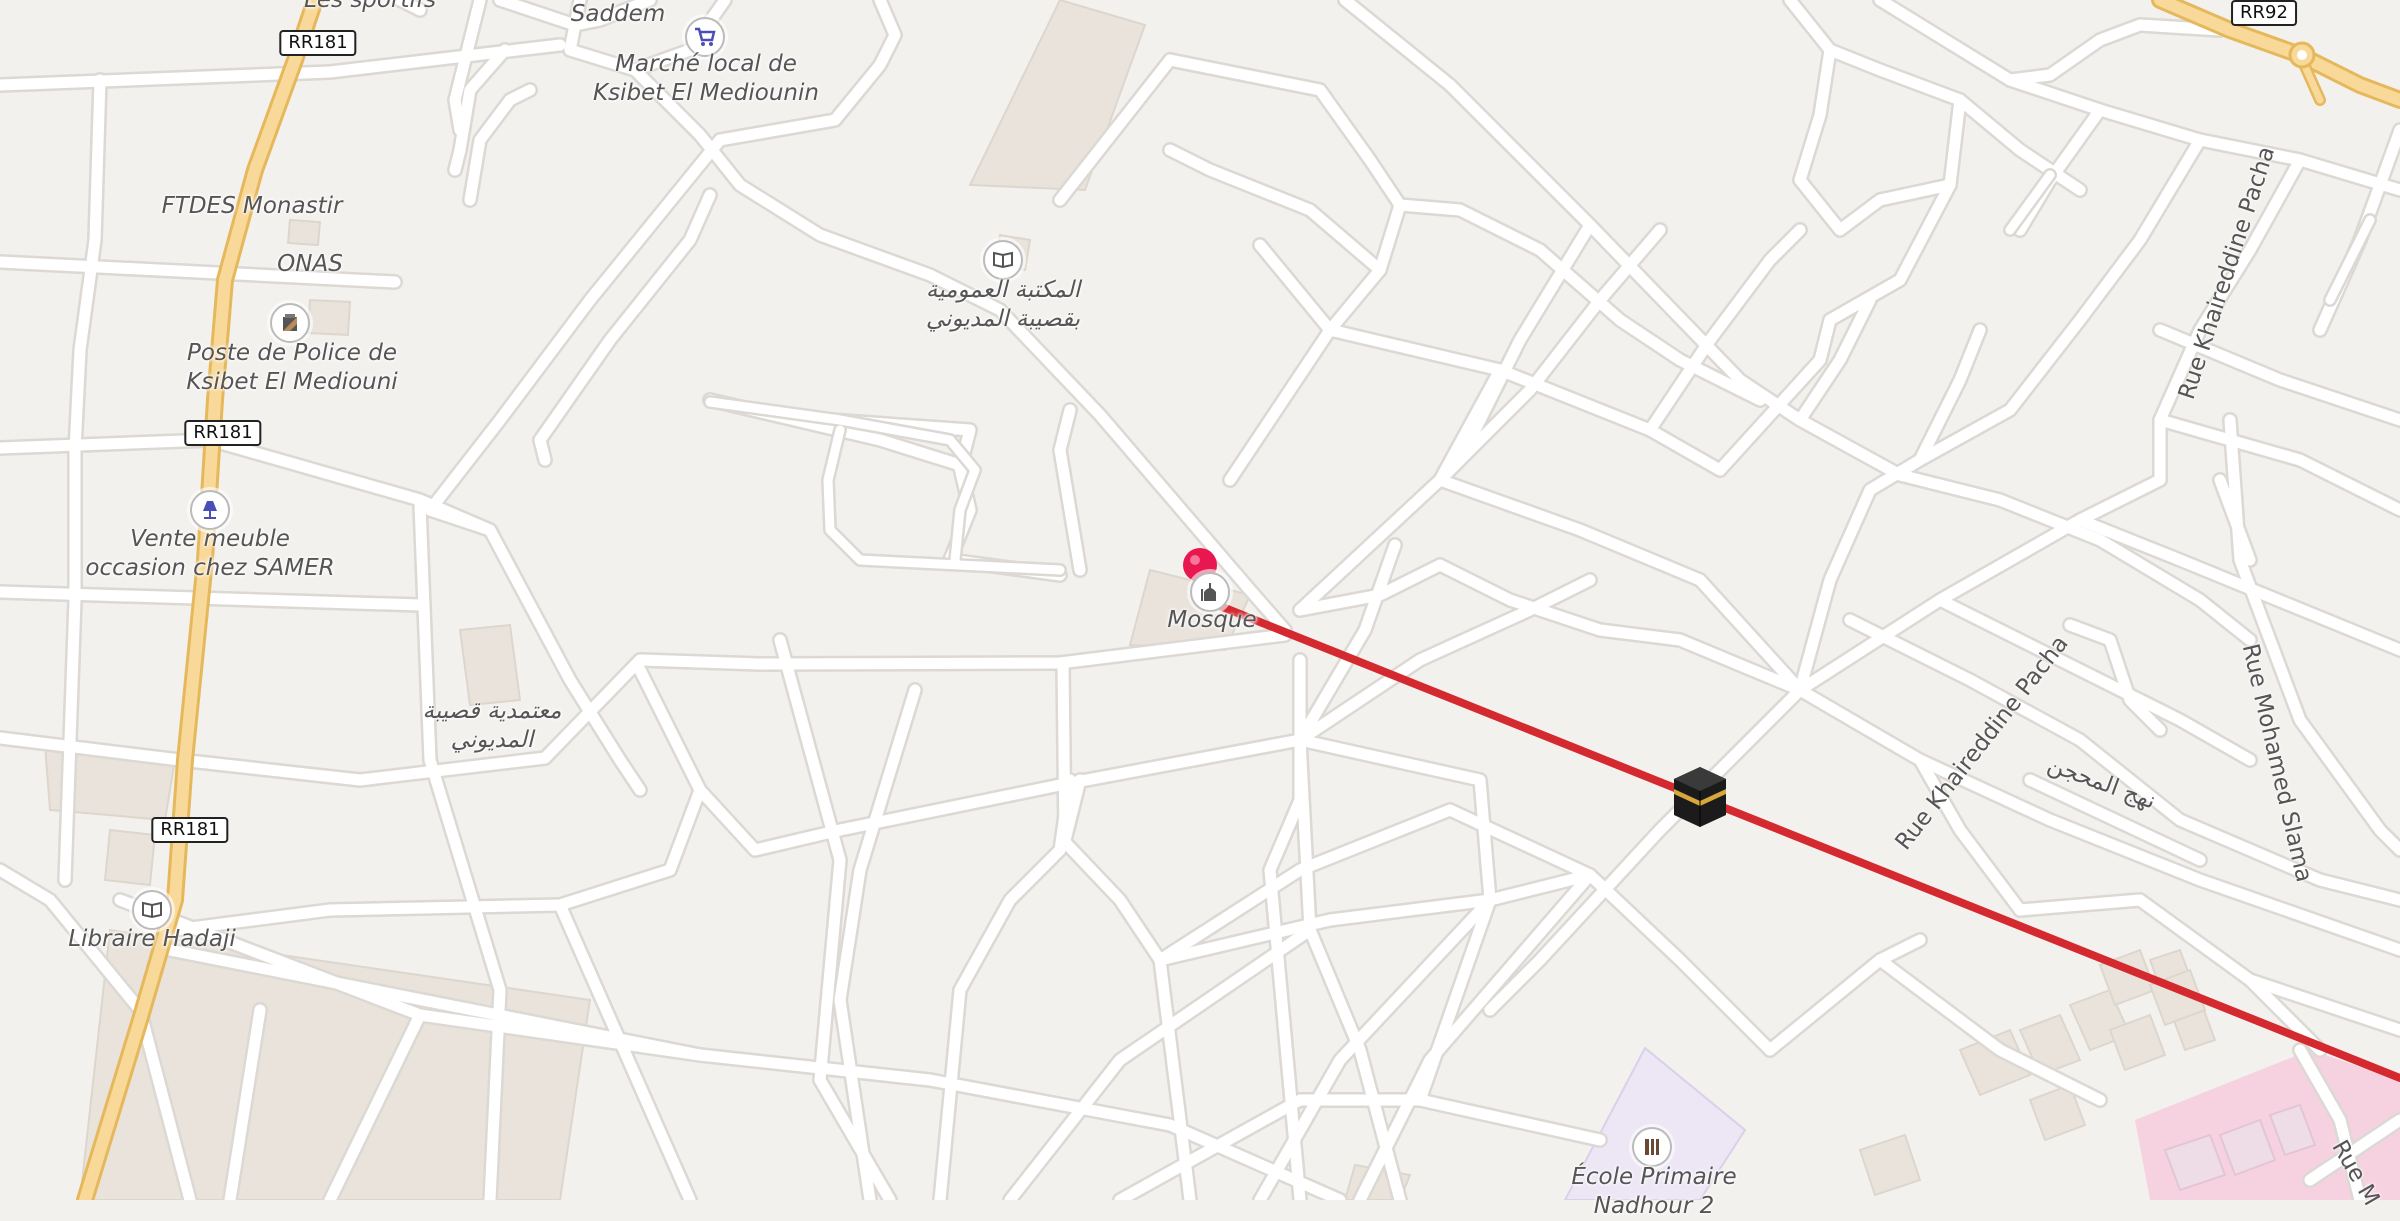 This screenshot has height=1221, width=2400. Describe the element at coordinates (370, 6) in the screenshot. I see `label-les-sportifs: Les sportifs` at that location.